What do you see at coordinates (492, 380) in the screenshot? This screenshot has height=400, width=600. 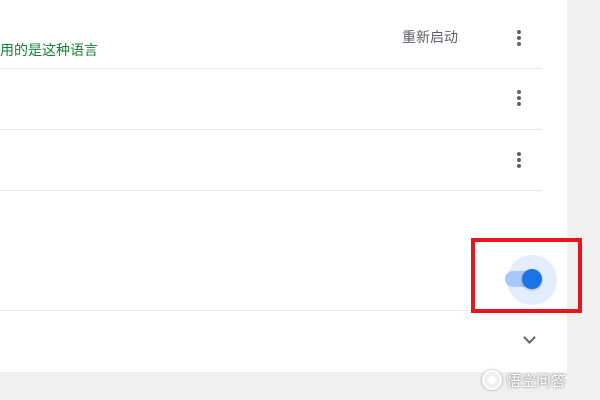 I see `watermark-logo-icon` at bounding box center [492, 380].